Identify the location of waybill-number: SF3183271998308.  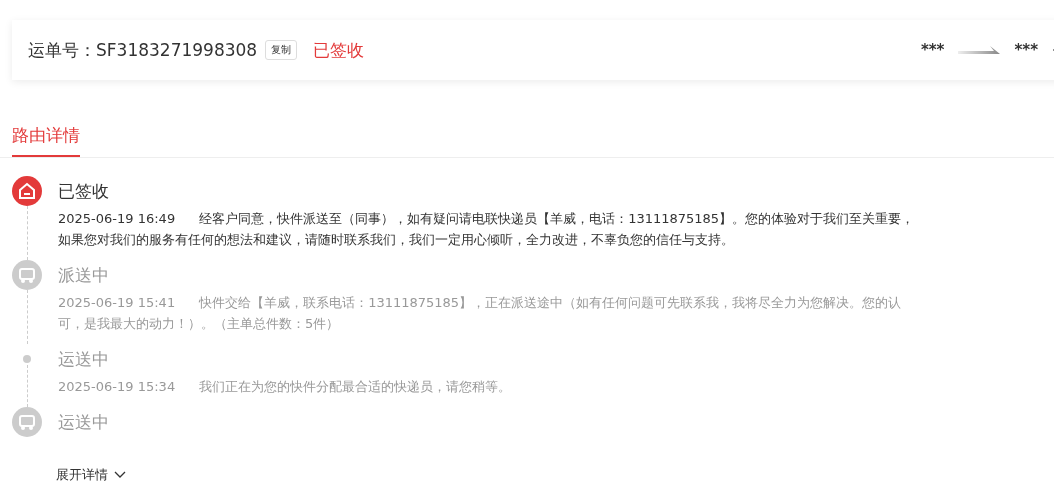
(177, 50).